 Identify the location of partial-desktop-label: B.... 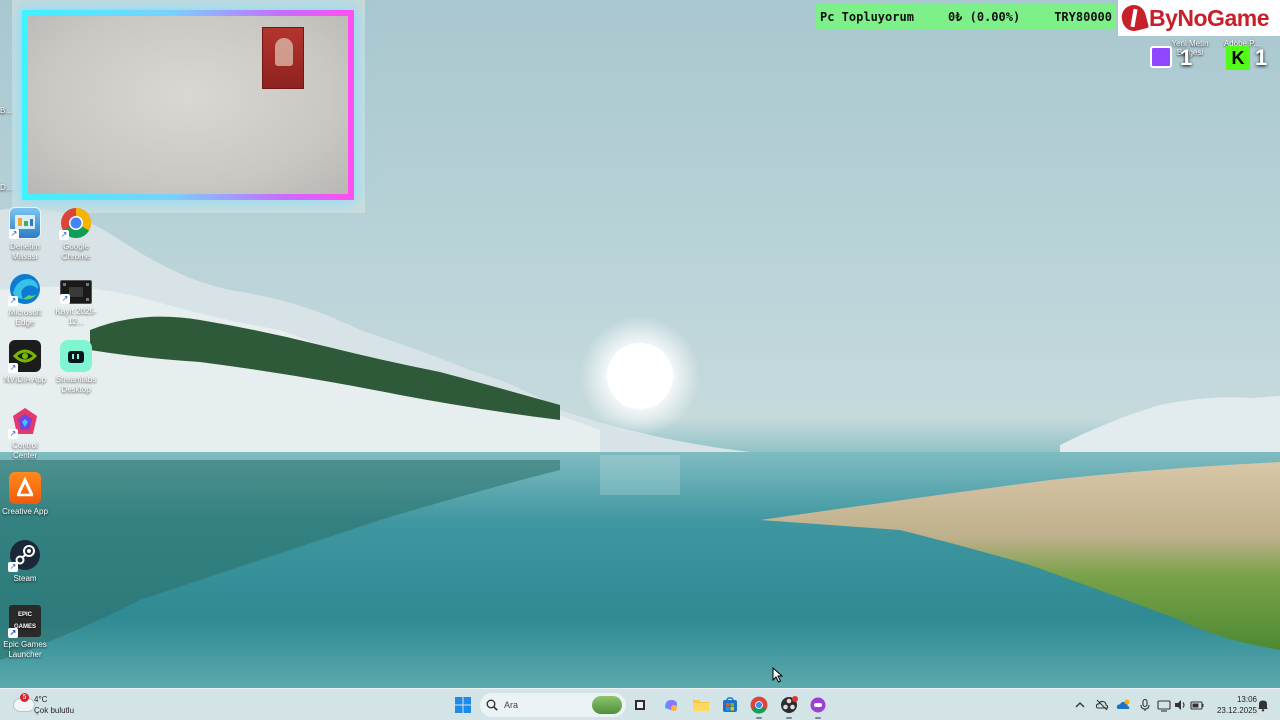
(9, 110).